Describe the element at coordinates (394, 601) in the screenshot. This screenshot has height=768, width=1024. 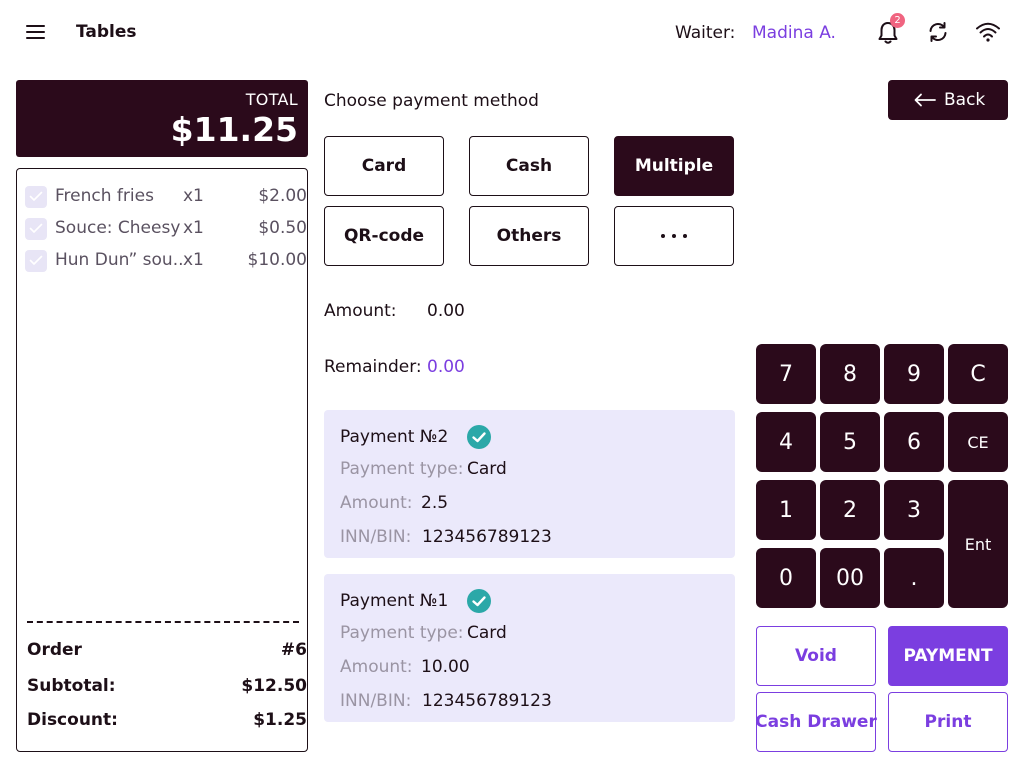
I see `payment-title: Payment №1` at that location.